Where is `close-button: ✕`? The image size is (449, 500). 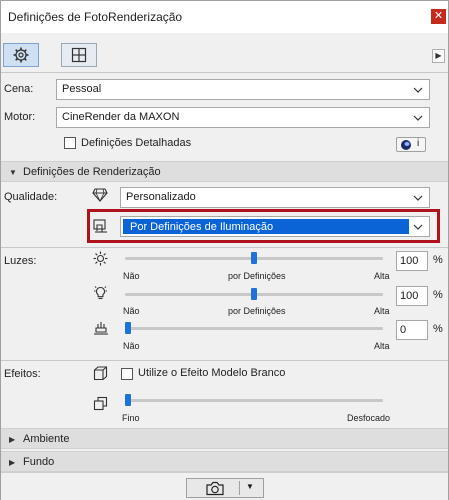
close-button: ✕ is located at coordinates (438, 16).